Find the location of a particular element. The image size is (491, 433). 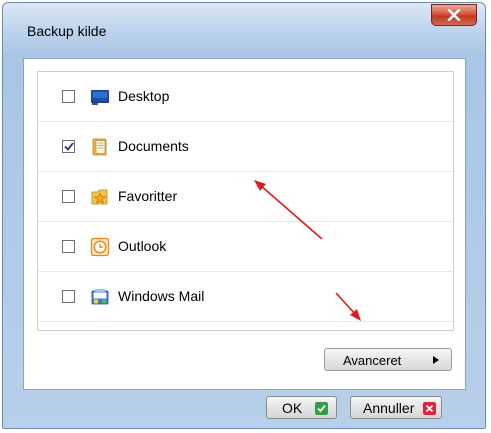

source-label-documents: Documents is located at coordinates (153, 146).